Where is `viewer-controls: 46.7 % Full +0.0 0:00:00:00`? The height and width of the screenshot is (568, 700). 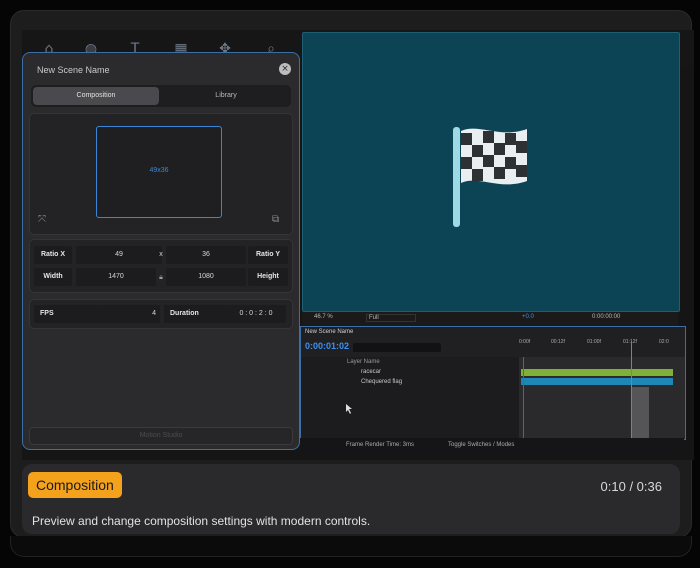
viewer-controls: 46.7 % Full +0.0 0:00:00:00 is located at coordinates (490, 319).